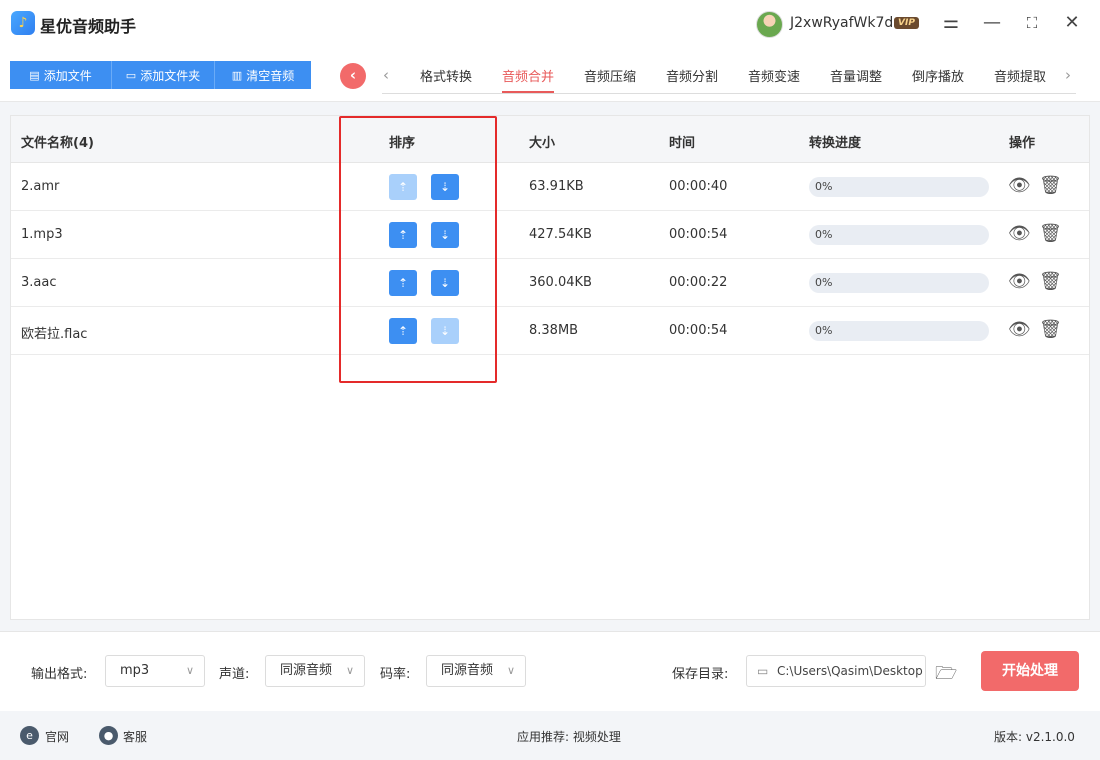  Describe the element at coordinates (446, 80) in the screenshot. I see `tab-format-convert: 格式转换` at that location.